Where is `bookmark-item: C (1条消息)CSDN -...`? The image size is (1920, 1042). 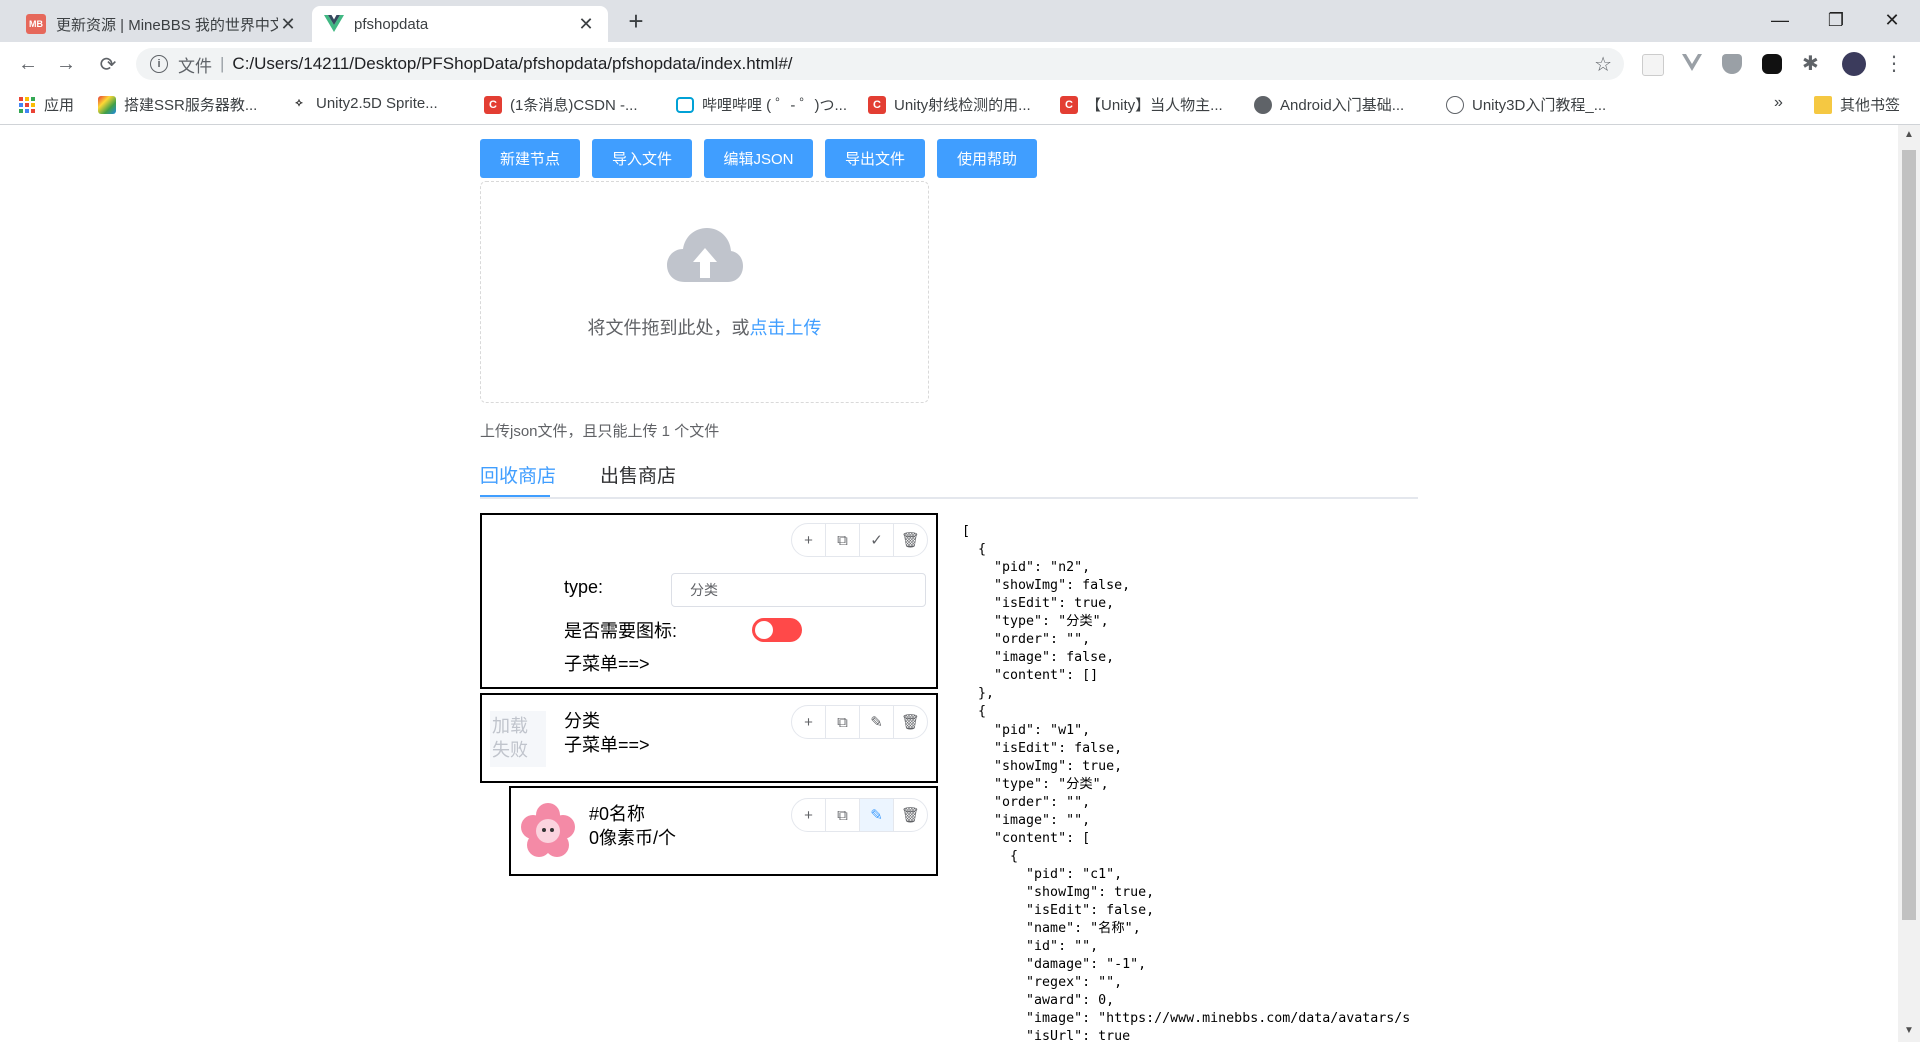
bookmark-item: C (1条消息)CSDN -... is located at coordinates (561, 104).